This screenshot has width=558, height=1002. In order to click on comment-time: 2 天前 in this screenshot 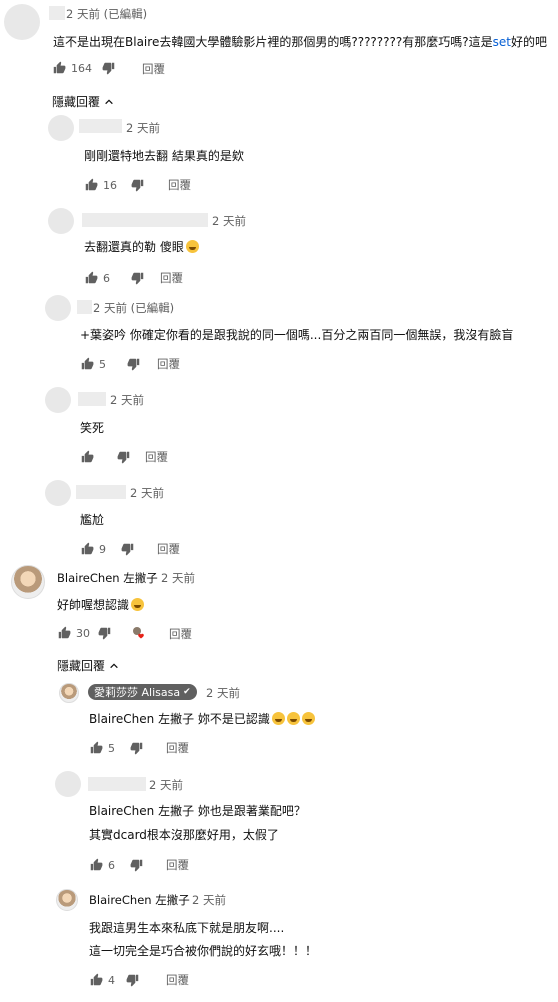, I will do `click(178, 578)`.